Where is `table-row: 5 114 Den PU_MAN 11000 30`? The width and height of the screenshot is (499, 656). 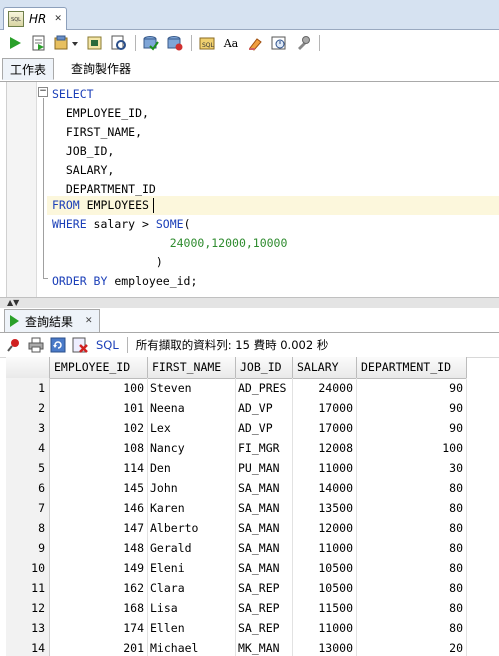 table-row: 5 114 Den PU_MAN 11000 30 is located at coordinates (236, 468).